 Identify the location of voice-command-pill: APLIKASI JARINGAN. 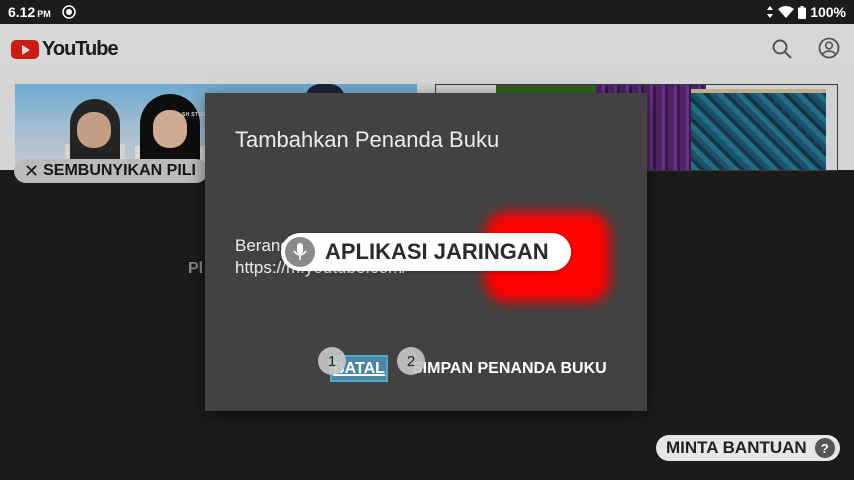
(426, 252).